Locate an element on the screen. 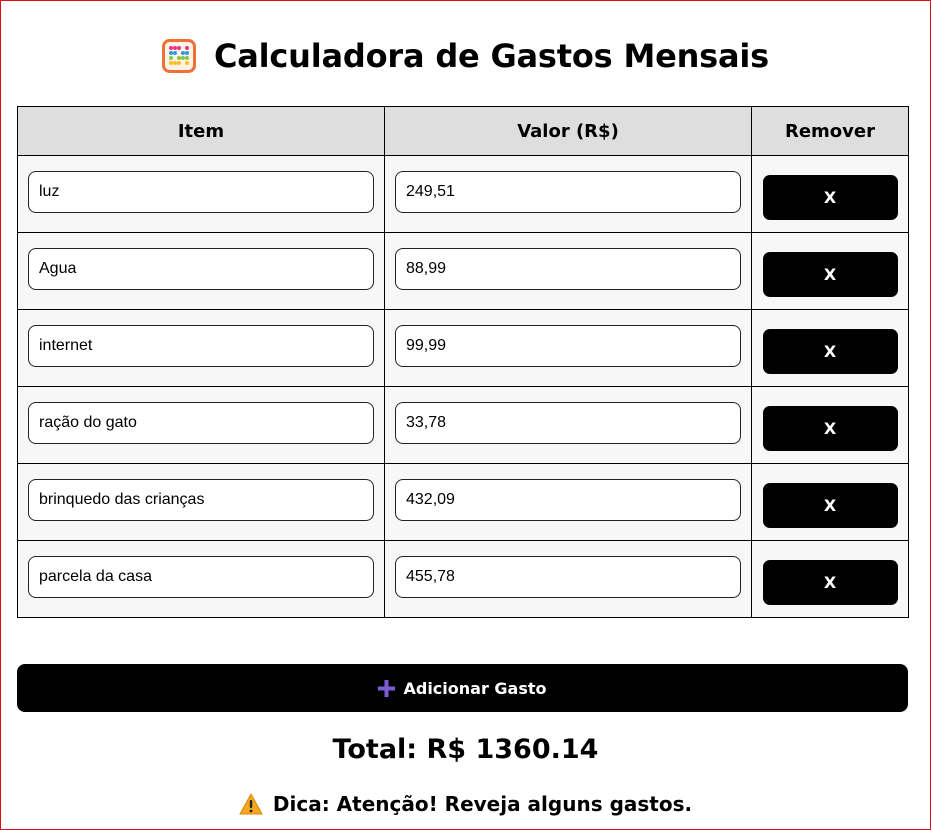  item-value-input: 99,99 is located at coordinates (568, 346).